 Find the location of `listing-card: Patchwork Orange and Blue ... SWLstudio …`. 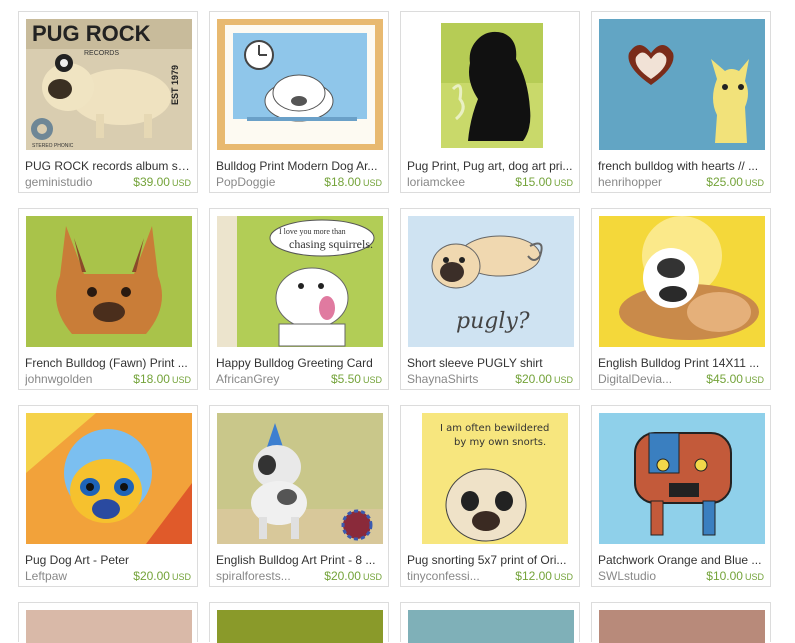

listing-card: Patchwork Orange and Blue ... SWLstudio … is located at coordinates (681, 496).